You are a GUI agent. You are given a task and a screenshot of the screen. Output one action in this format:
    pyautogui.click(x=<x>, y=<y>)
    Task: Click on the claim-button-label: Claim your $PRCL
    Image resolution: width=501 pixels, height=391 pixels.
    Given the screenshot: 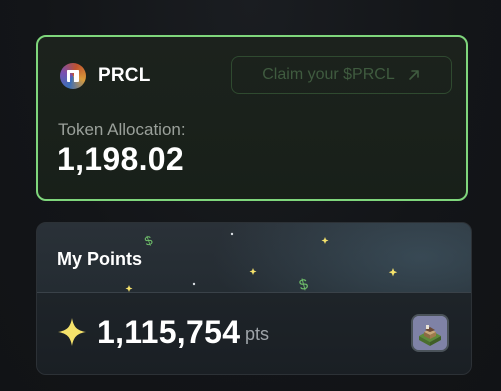 What is the action you would take?
    pyautogui.click(x=328, y=74)
    